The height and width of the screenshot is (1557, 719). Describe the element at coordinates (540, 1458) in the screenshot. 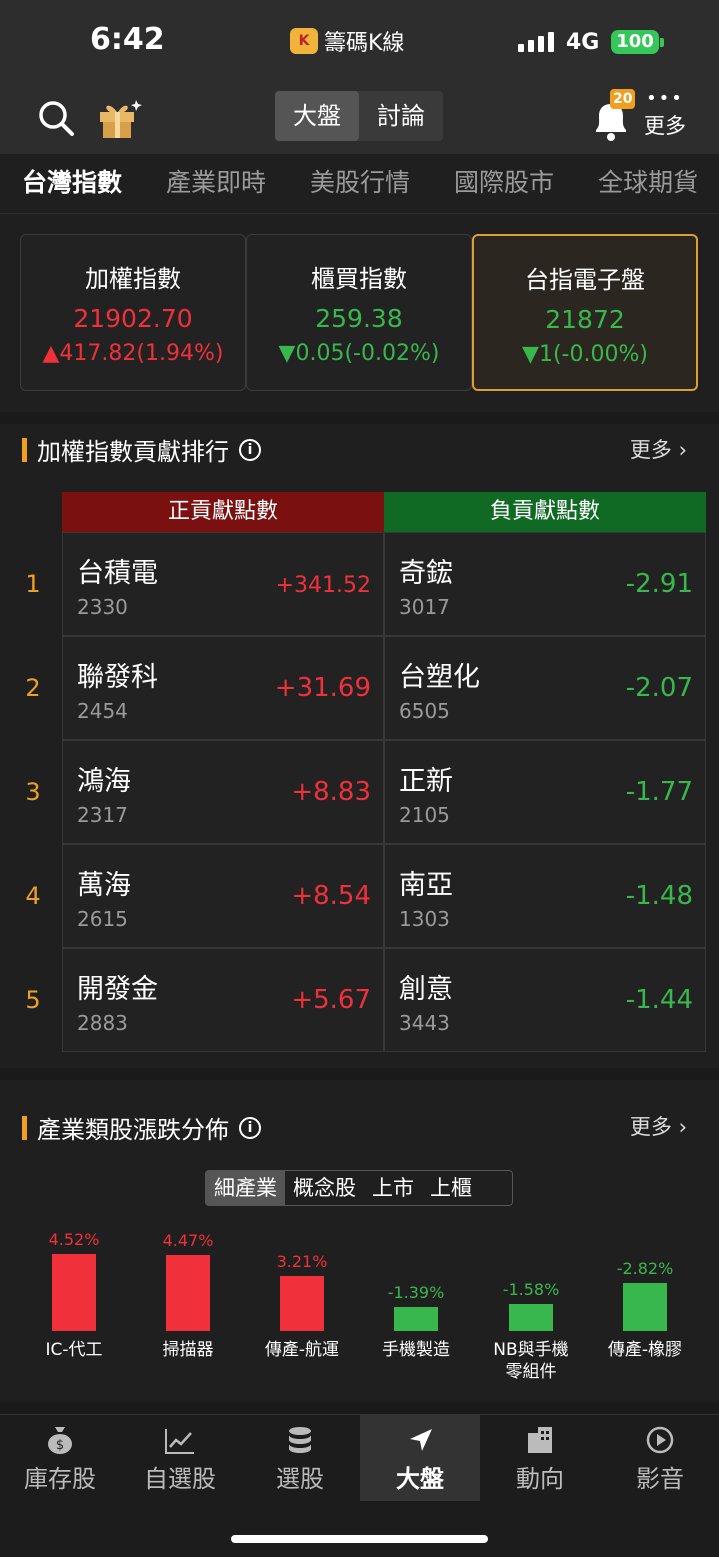

I see `nav-trends: 動向` at that location.